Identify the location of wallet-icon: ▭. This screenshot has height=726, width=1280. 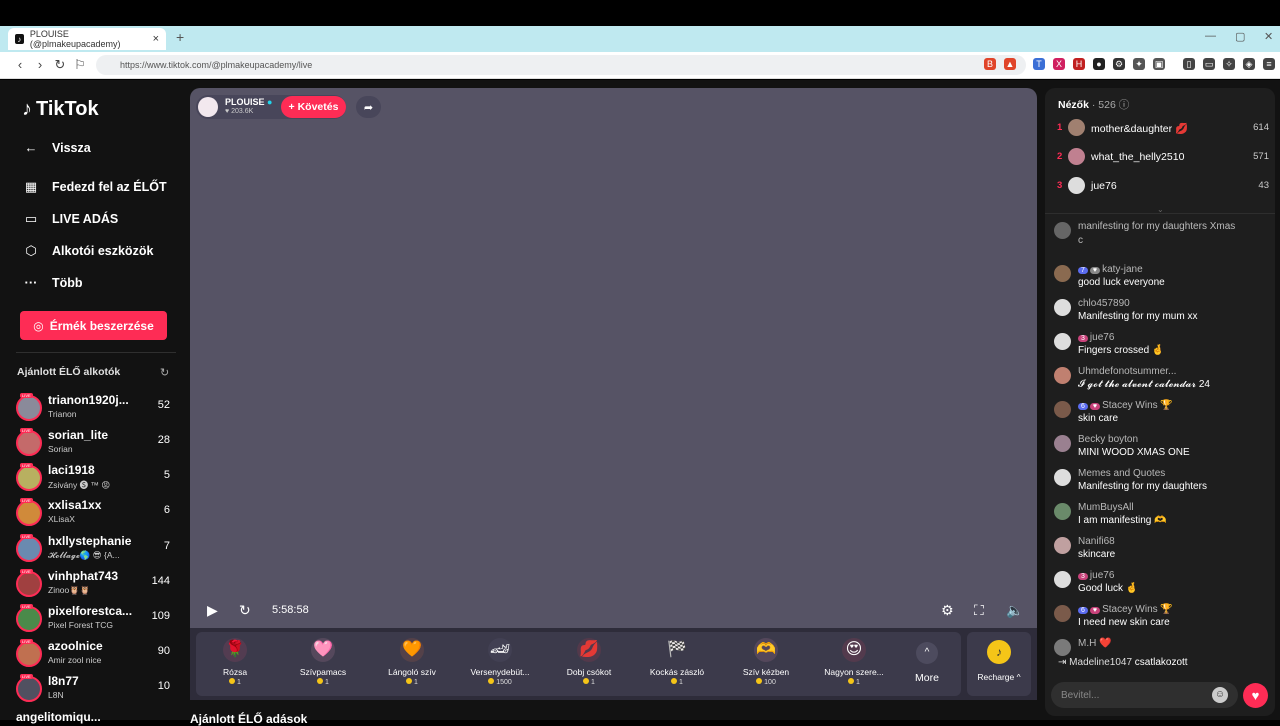
(1209, 64).